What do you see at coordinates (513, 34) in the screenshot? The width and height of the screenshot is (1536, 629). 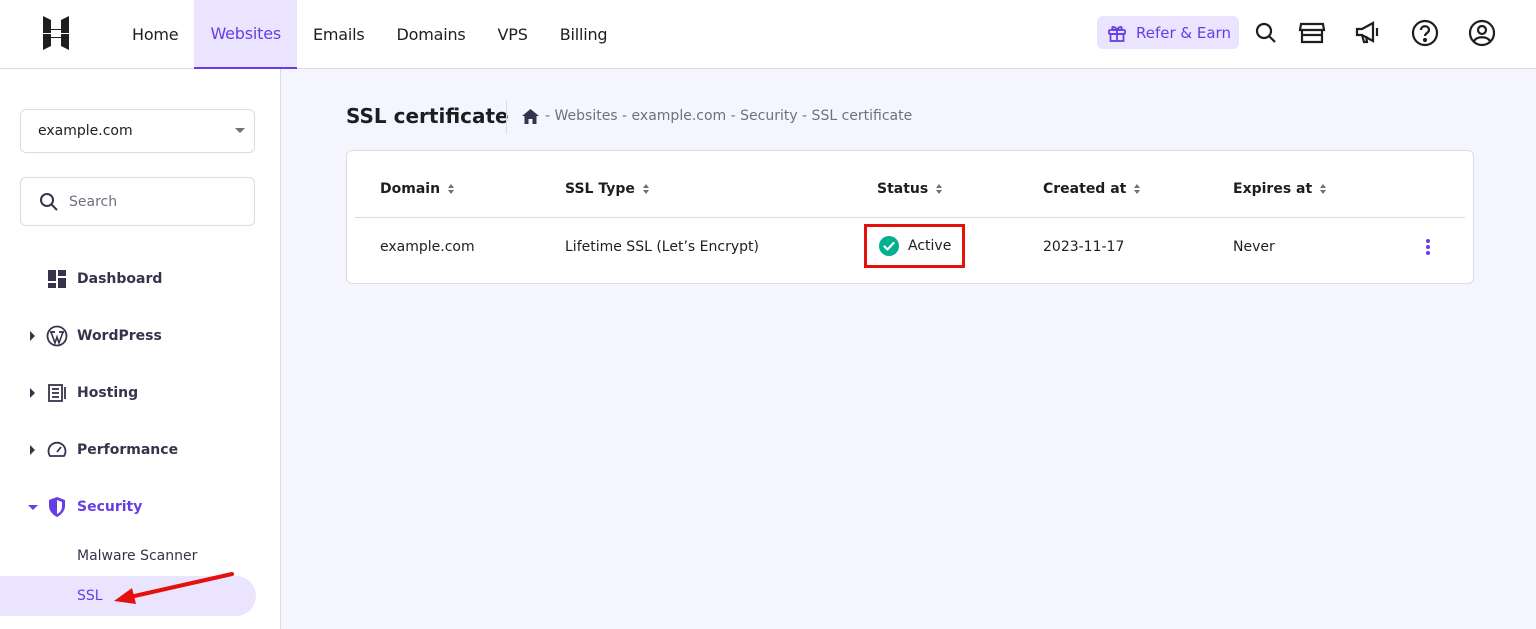 I see `nav-vps: VPS` at bounding box center [513, 34].